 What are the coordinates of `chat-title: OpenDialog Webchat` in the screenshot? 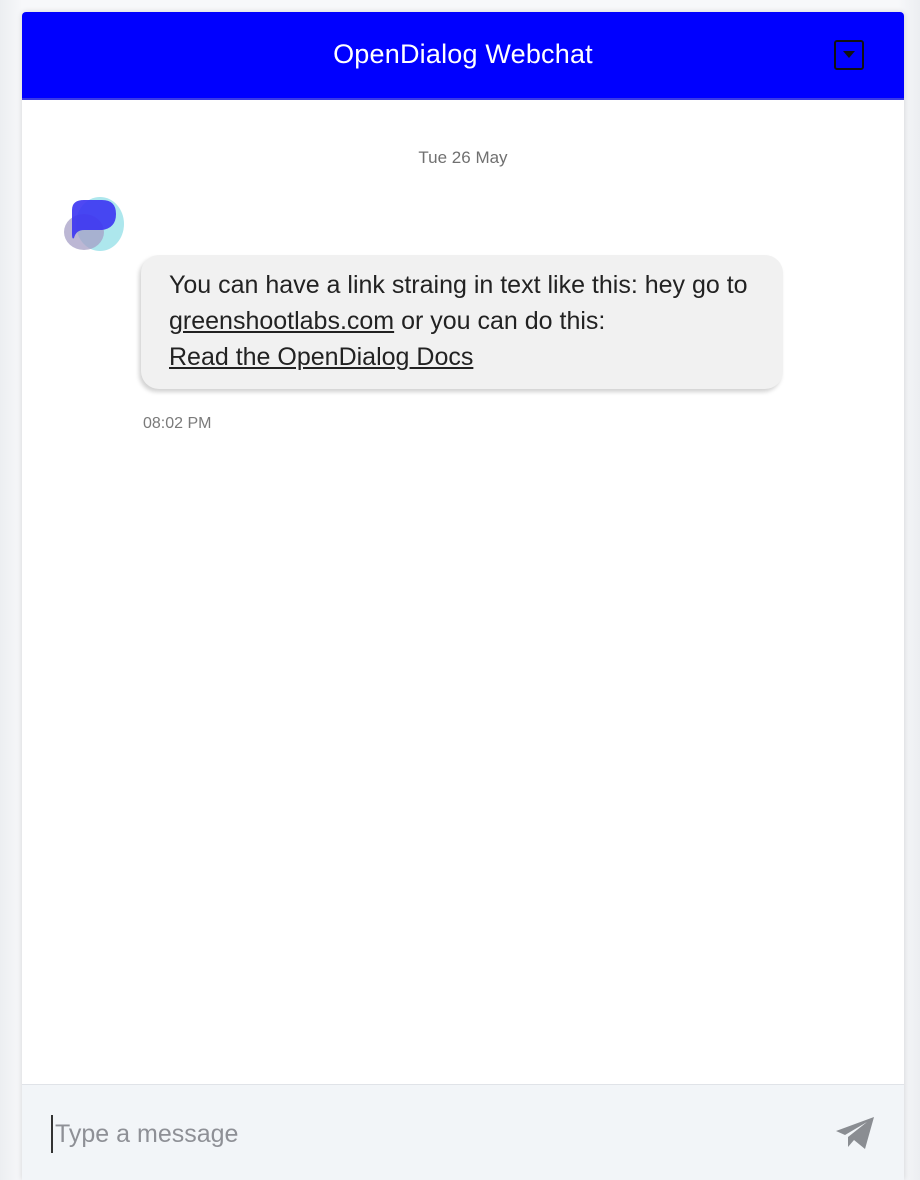 It's located at (463, 54).